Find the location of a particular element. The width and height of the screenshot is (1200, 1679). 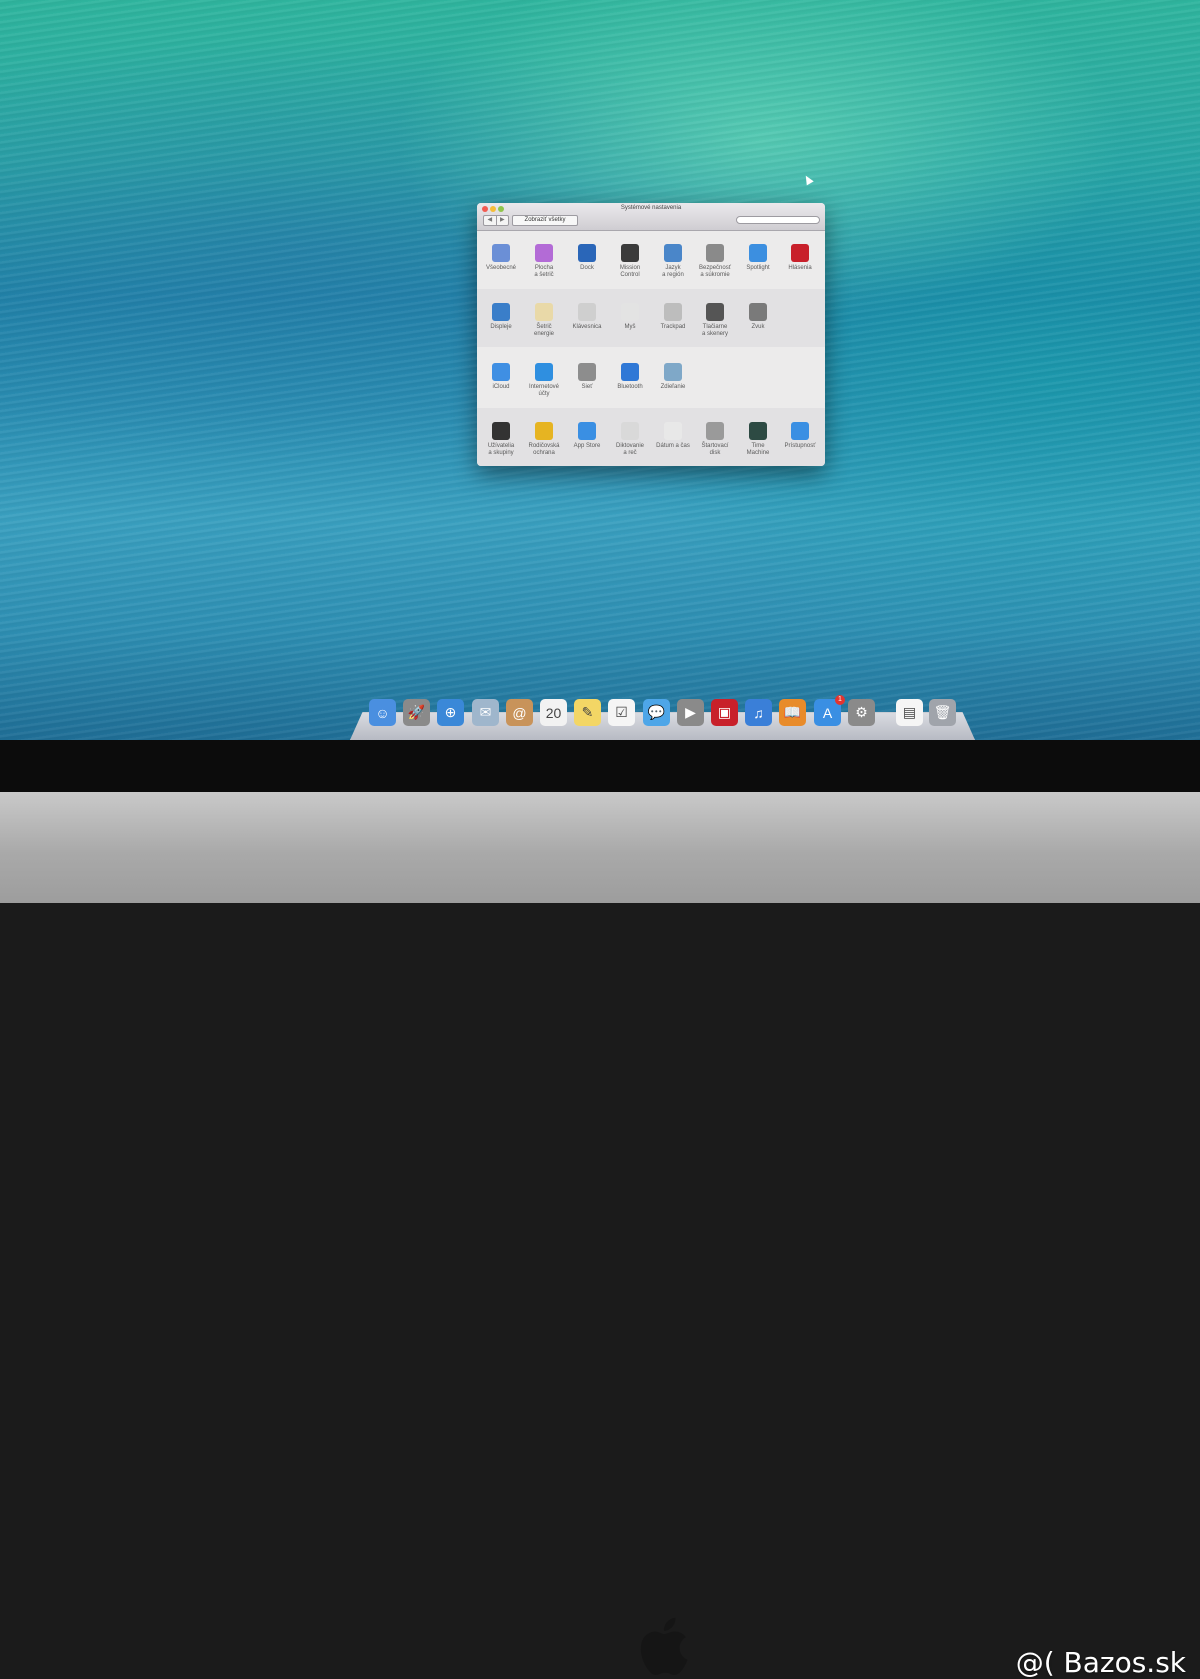

pref-item: Myš is located at coordinates (630, 317).